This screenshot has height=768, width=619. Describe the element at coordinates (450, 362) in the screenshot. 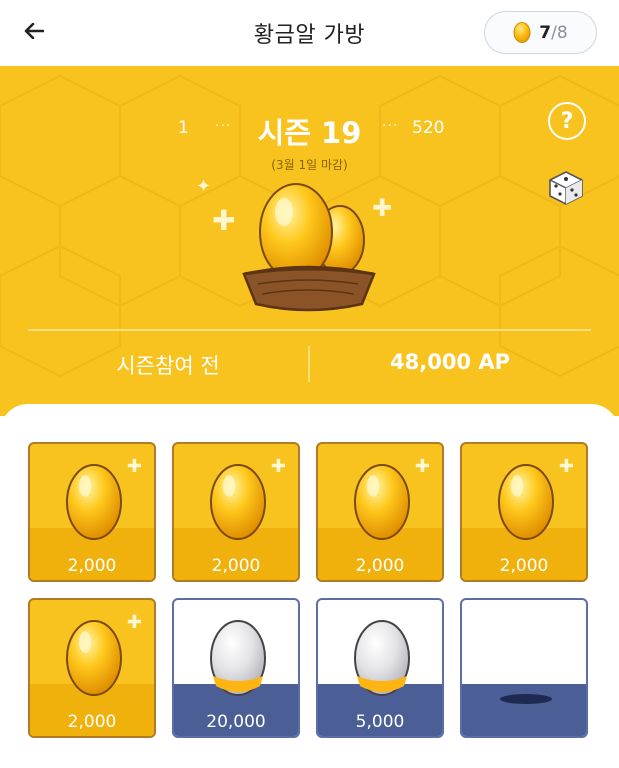

I see `season-points: 48,000 AP` at that location.